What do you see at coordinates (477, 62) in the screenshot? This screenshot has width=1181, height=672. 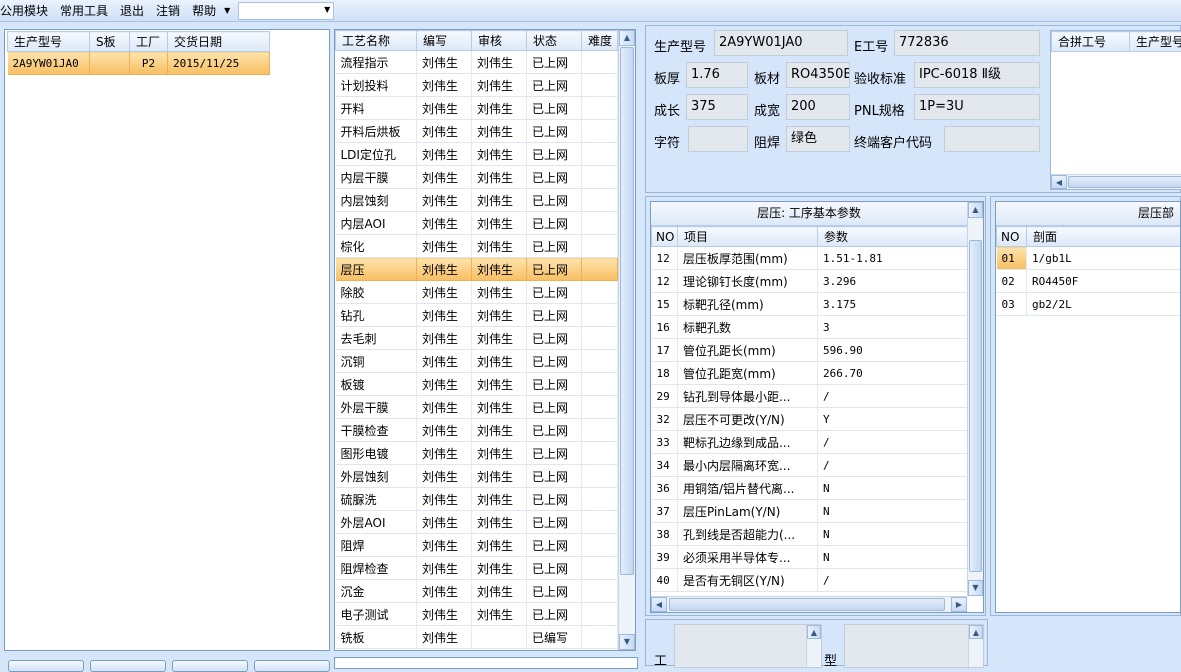 I see `table-row: 流程指示刘伟生刘伟生已上网` at bounding box center [477, 62].